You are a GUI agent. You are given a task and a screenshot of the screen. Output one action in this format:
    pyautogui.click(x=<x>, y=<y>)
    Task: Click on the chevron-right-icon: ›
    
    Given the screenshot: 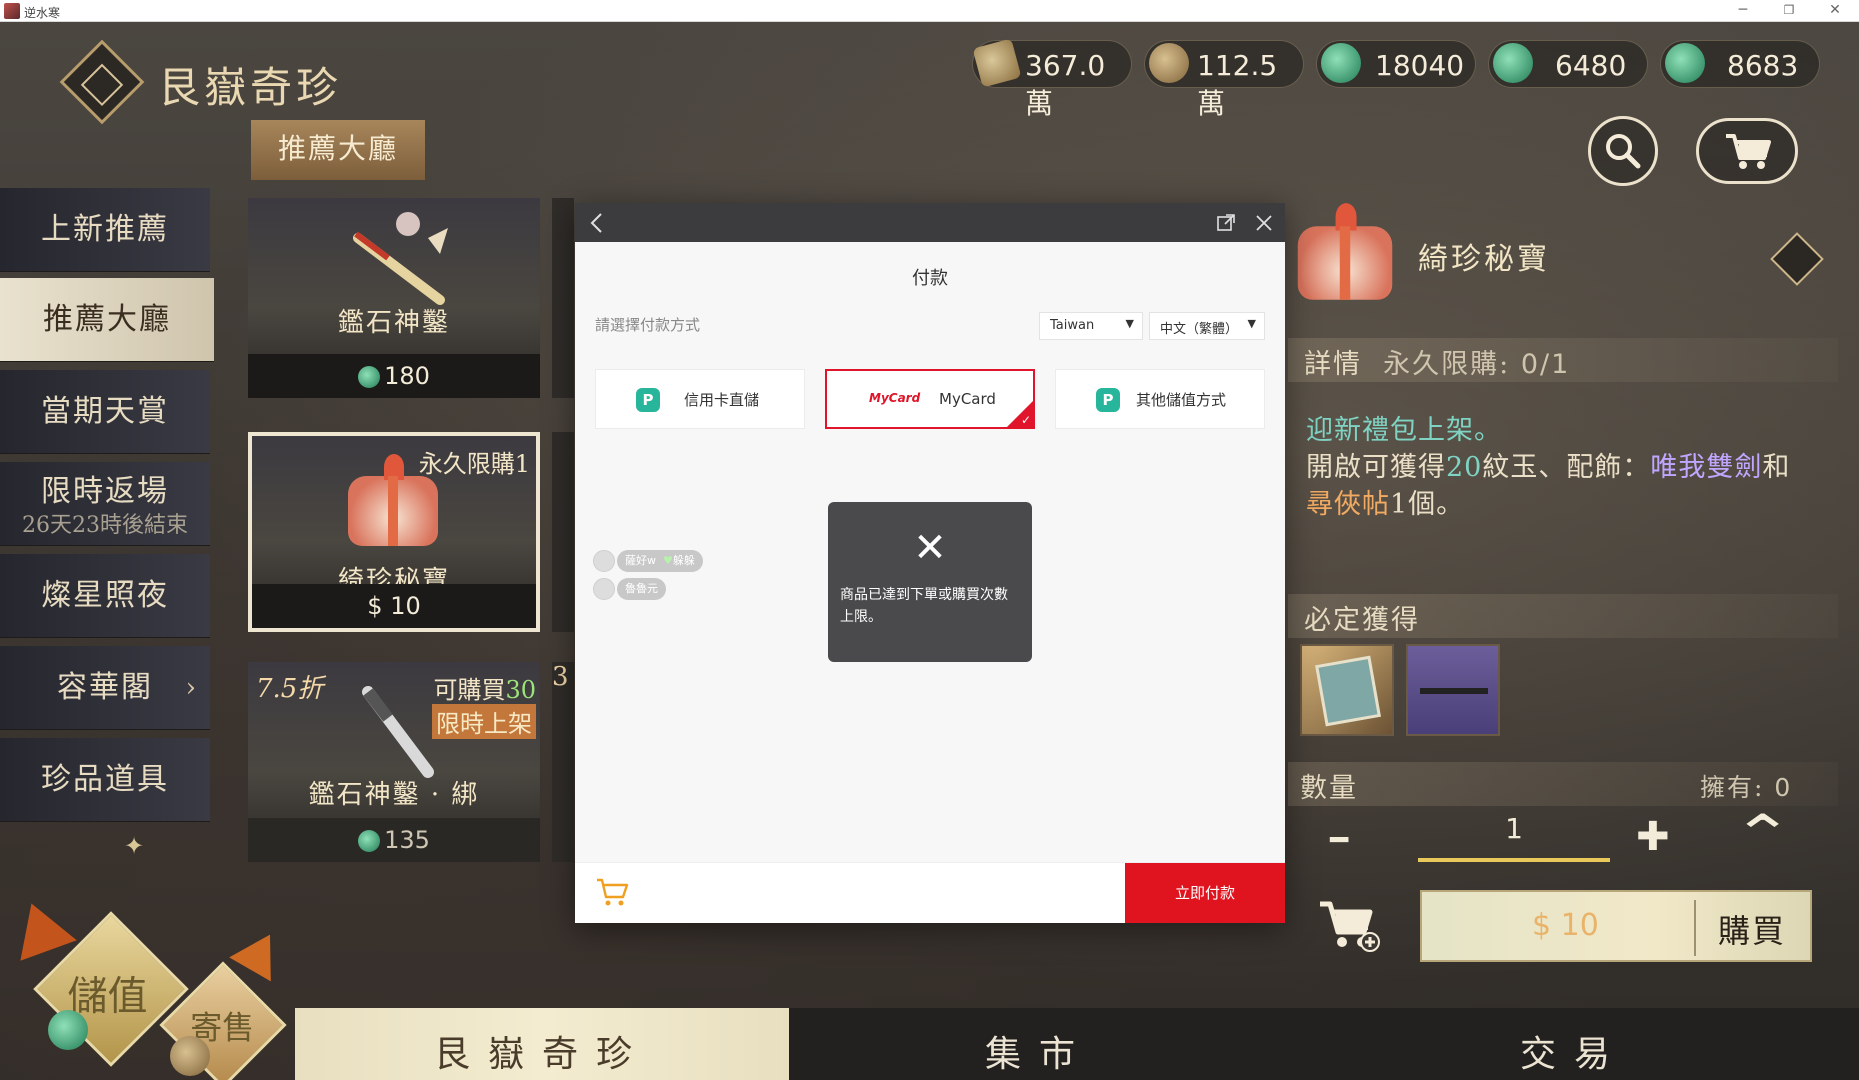 What is the action you would take?
    pyautogui.click(x=191, y=688)
    